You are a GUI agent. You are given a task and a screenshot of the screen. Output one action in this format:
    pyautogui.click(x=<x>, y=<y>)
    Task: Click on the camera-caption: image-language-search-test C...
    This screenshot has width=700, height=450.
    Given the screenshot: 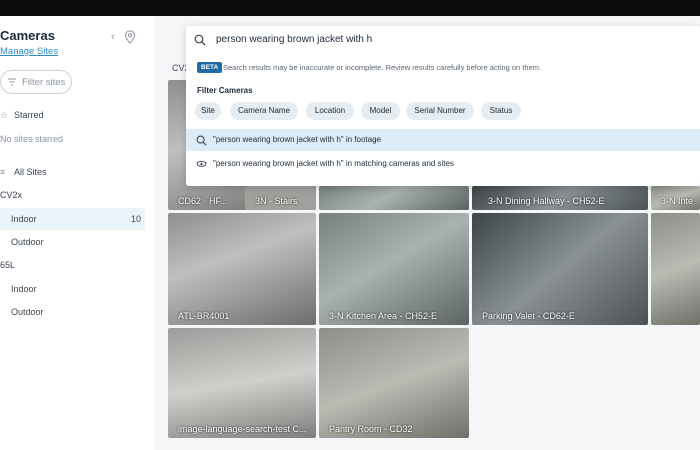 What is the action you would take?
    pyautogui.click(x=242, y=429)
    